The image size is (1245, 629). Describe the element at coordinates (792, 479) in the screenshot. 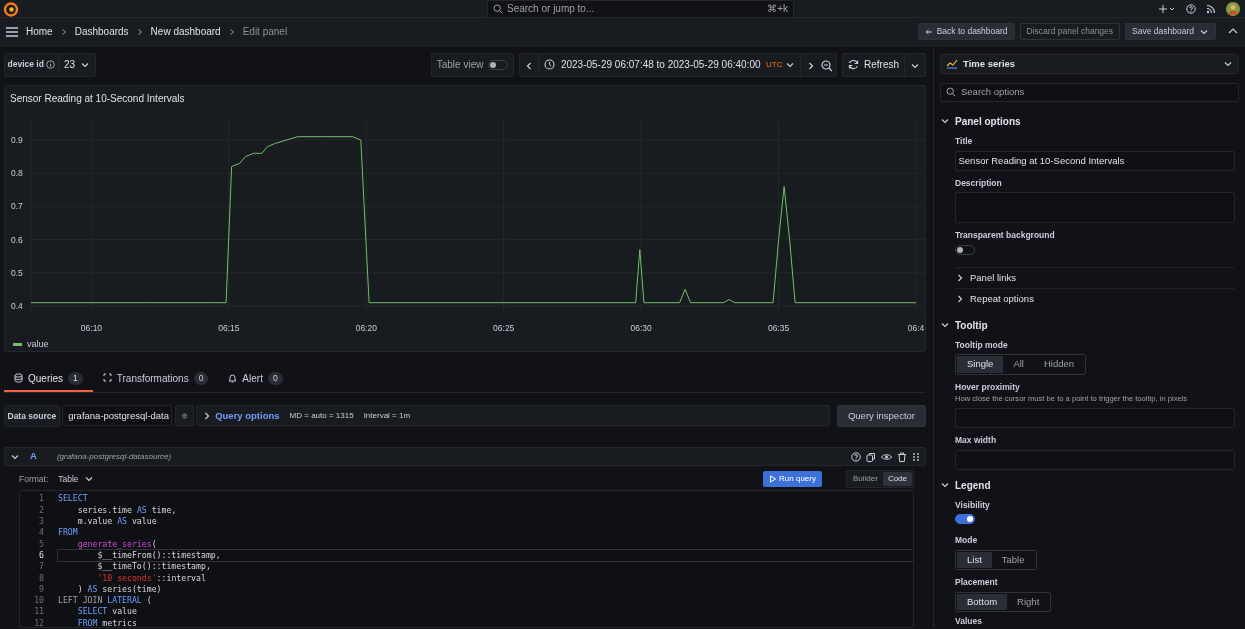

I see `run-query-button: Run query` at that location.